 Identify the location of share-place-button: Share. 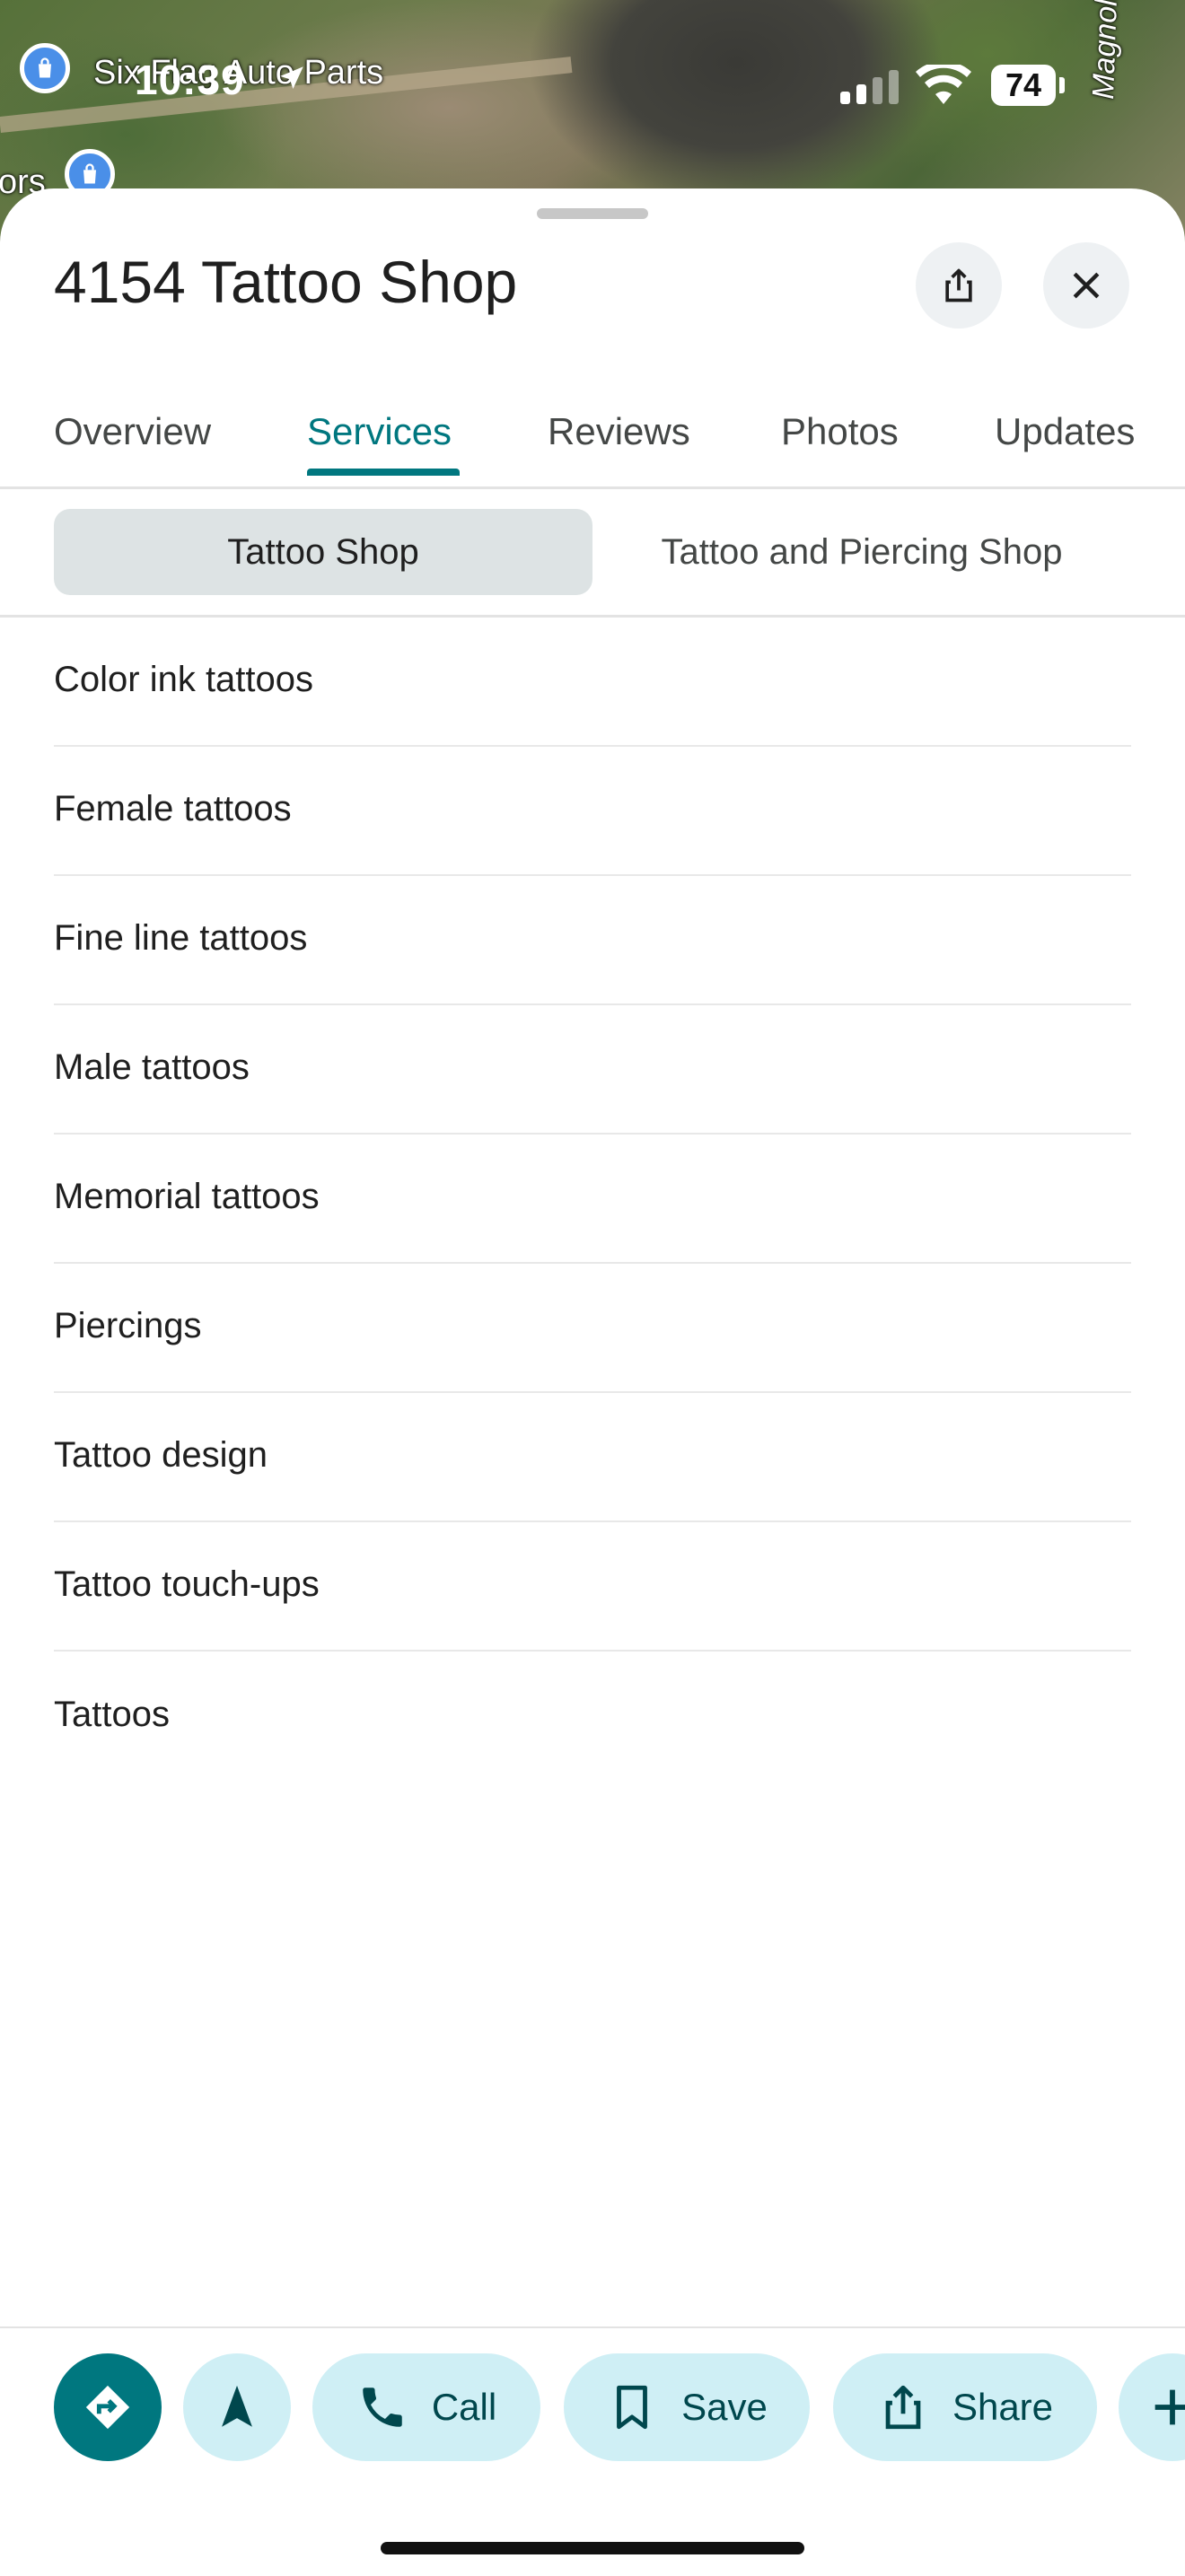
(965, 2407).